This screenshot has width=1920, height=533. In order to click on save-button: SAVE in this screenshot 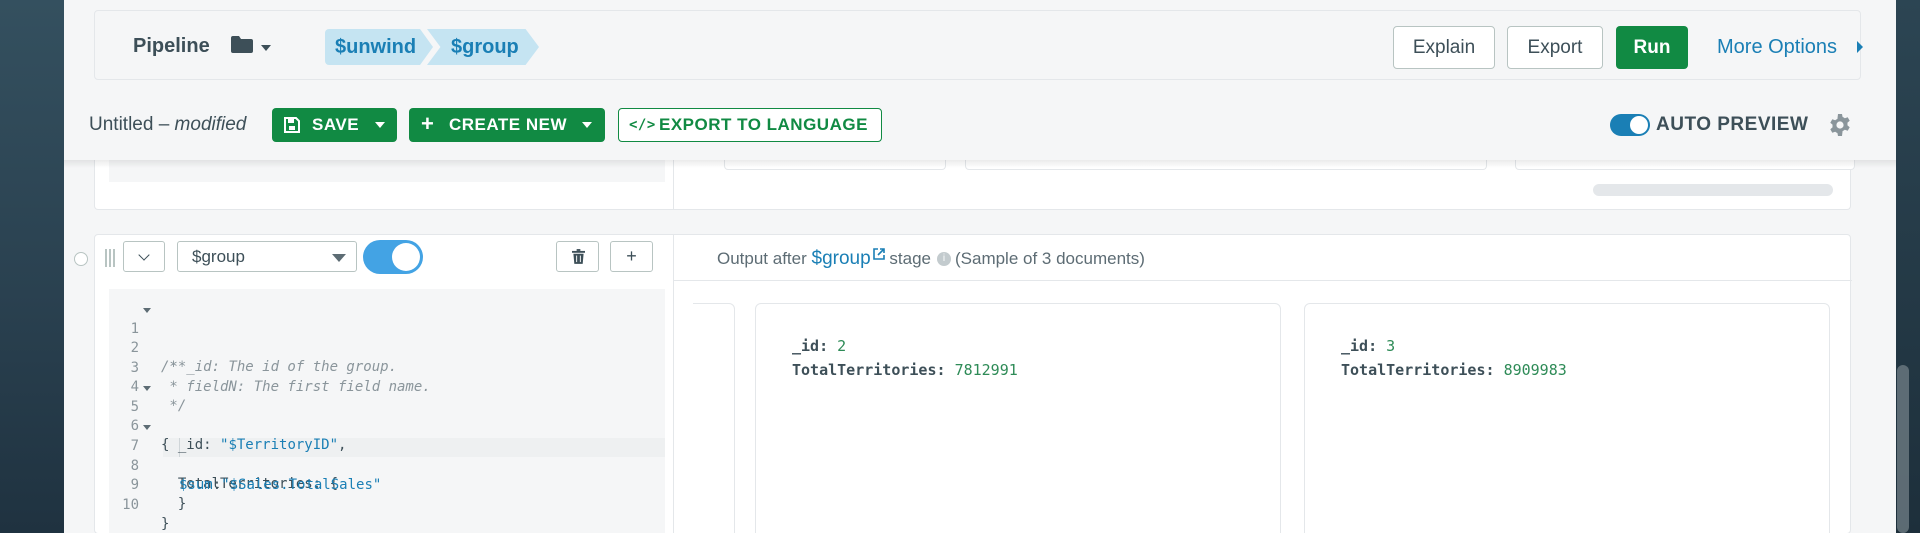, I will do `click(334, 125)`.